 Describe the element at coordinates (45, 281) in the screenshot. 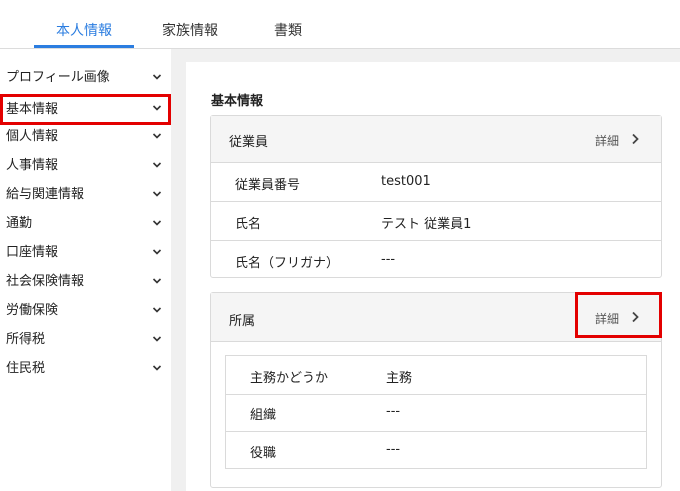

I see `sidebar-item-label: 社会保険情報` at that location.